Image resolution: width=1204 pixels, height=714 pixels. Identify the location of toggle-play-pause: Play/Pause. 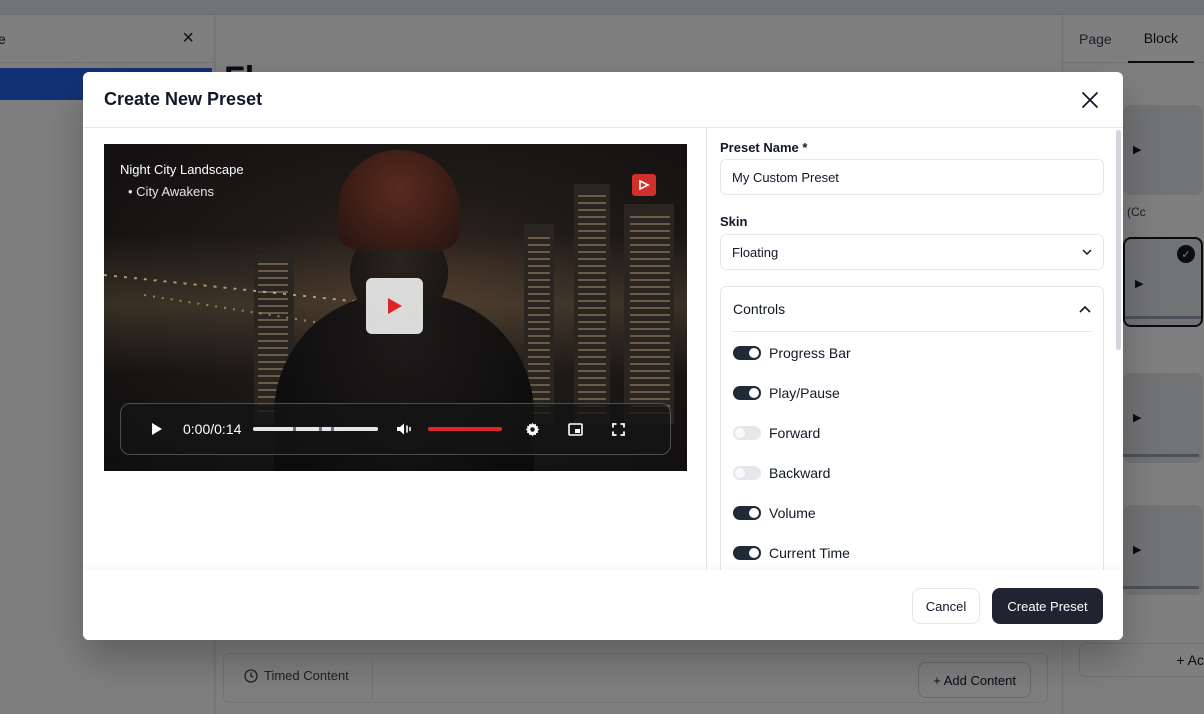
(786, 393).